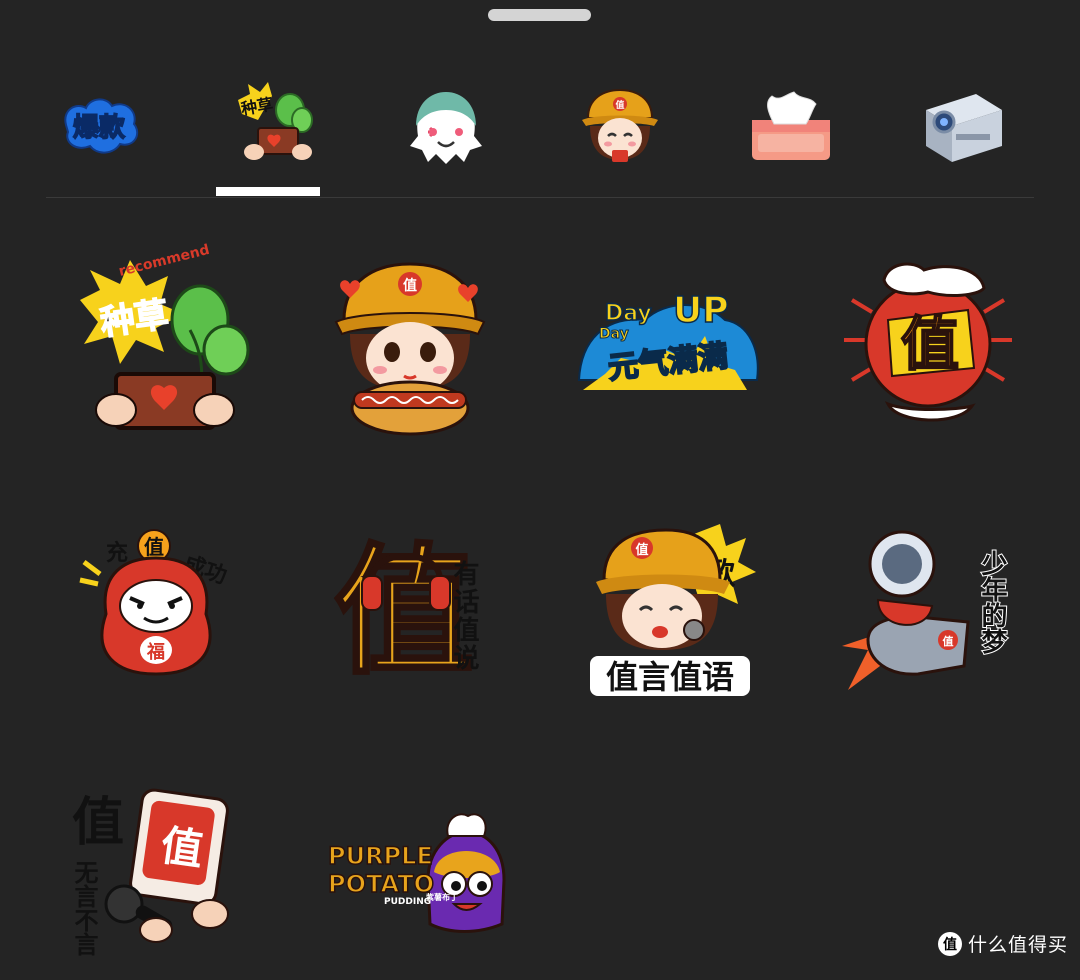  I want to click on purple-text-cn: 紫薯布丁, so click(442, 897).